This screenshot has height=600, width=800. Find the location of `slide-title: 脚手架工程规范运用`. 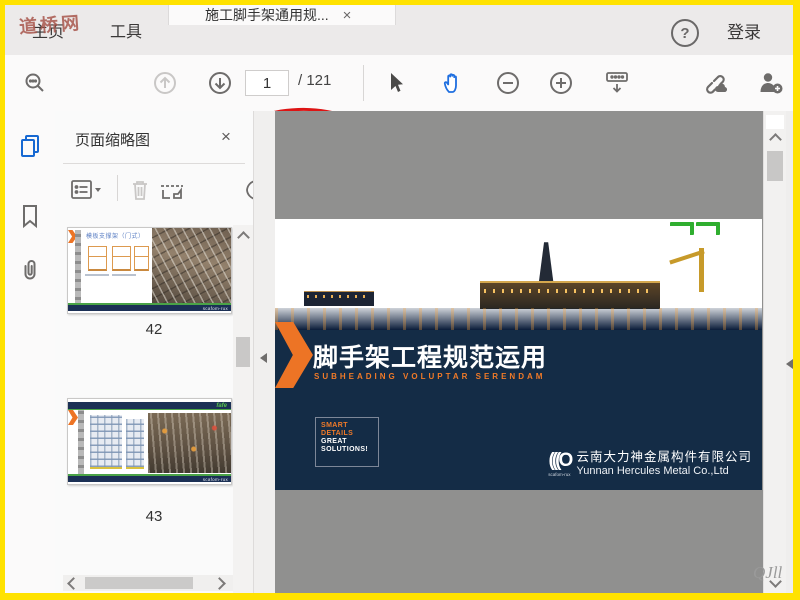

slide-title: 脚手架工程规范运用 is located at coordinates (430, 358).